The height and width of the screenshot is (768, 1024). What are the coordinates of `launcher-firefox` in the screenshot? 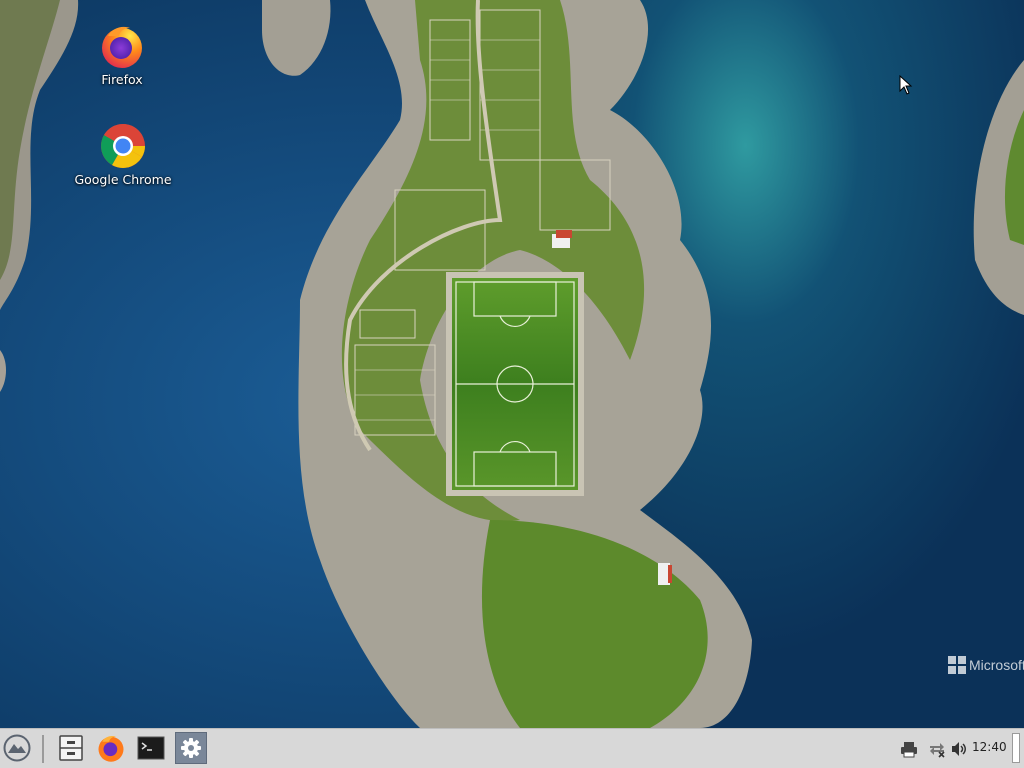 It's located at (111, 748).